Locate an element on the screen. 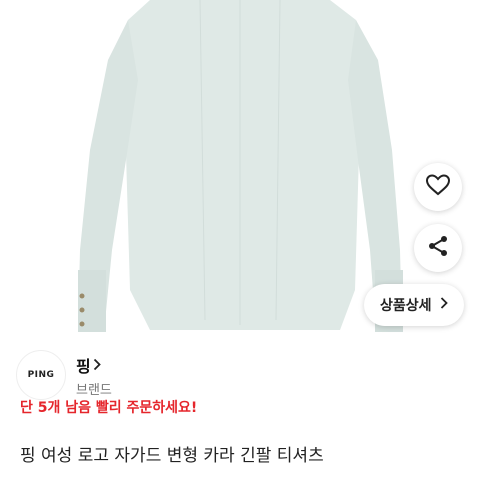 Image resolution: width=480 pixels, height=480 pixels. brand-logo-text: PING is located at coordinates (41, 375).